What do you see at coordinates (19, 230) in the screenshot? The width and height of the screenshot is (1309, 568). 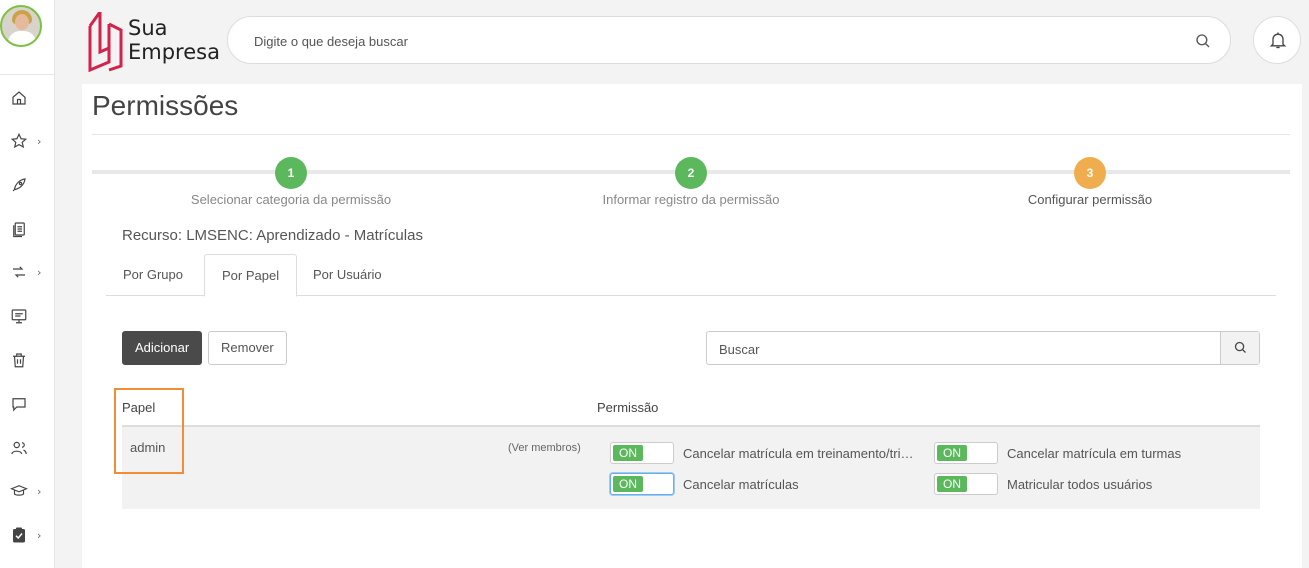 I see `documents-icon` at bounding box center [19, 230].